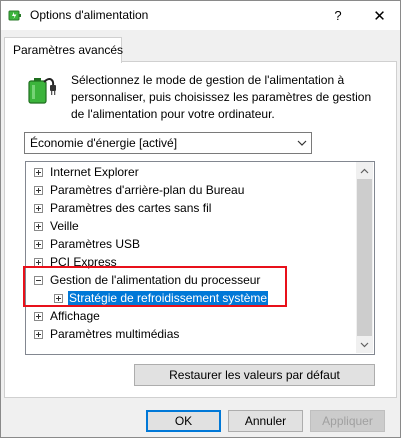  I want to click on power-plan-dropdown: Économie d'énergie [activé], so click(168, 143).